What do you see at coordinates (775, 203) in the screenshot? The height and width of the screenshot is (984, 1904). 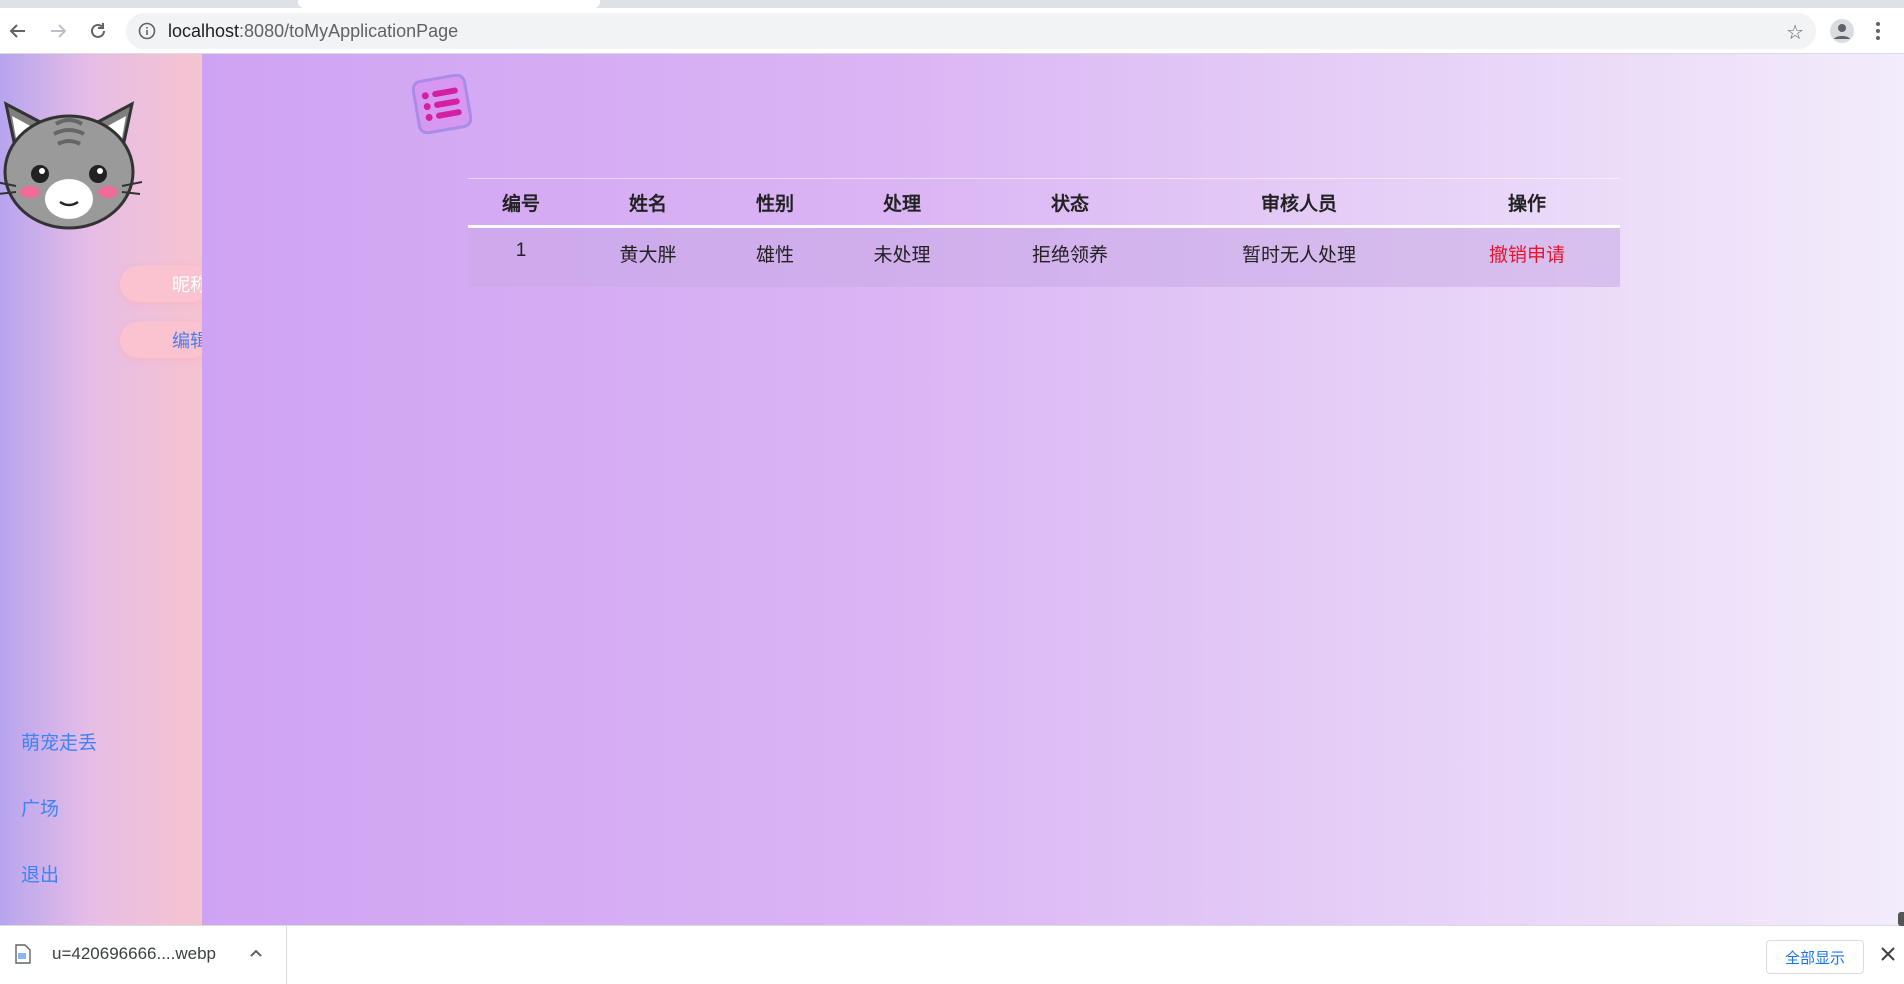 I see `header-gender: 性别` at bounding box center [775, 203].